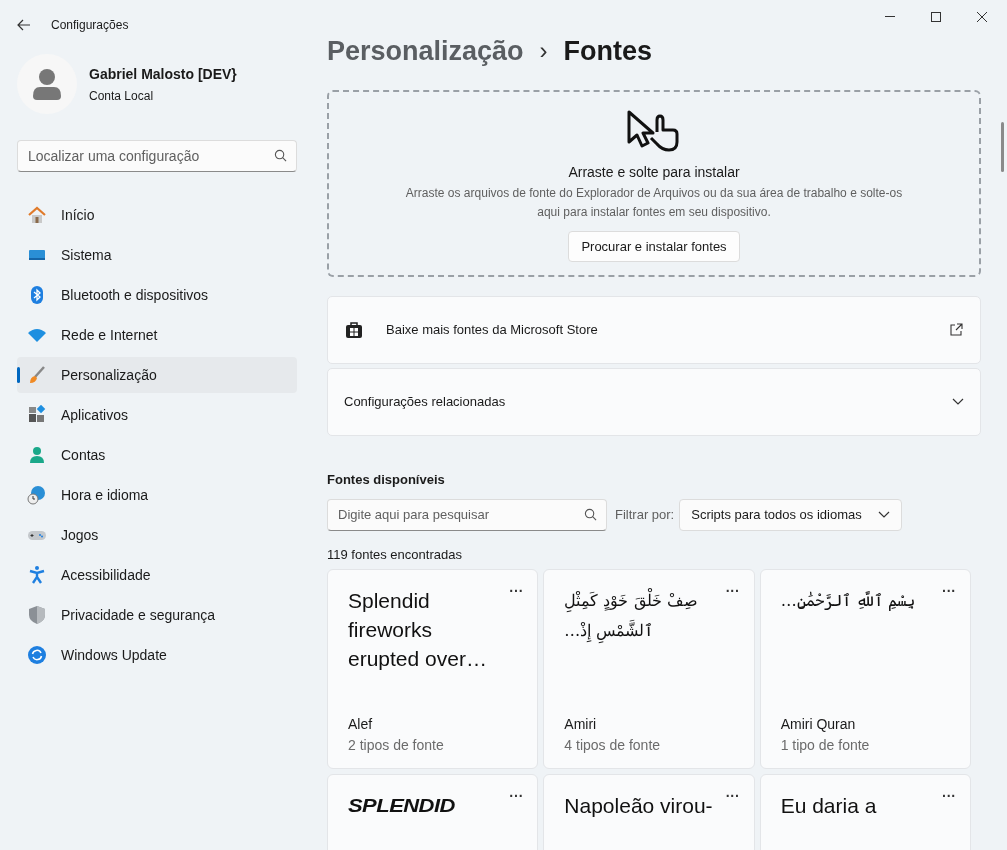  Describe the element at coordinates (157, 335) in the screenshot. I see `sidebar-item: Rede e Internet` at that location.